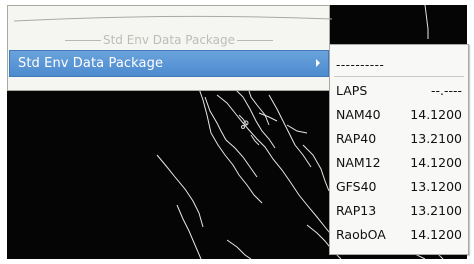  Describe the element at coordinates (399, 210) in the screenshot. I see `submenu-item-rap13: RAP13 13.2100` at that location.